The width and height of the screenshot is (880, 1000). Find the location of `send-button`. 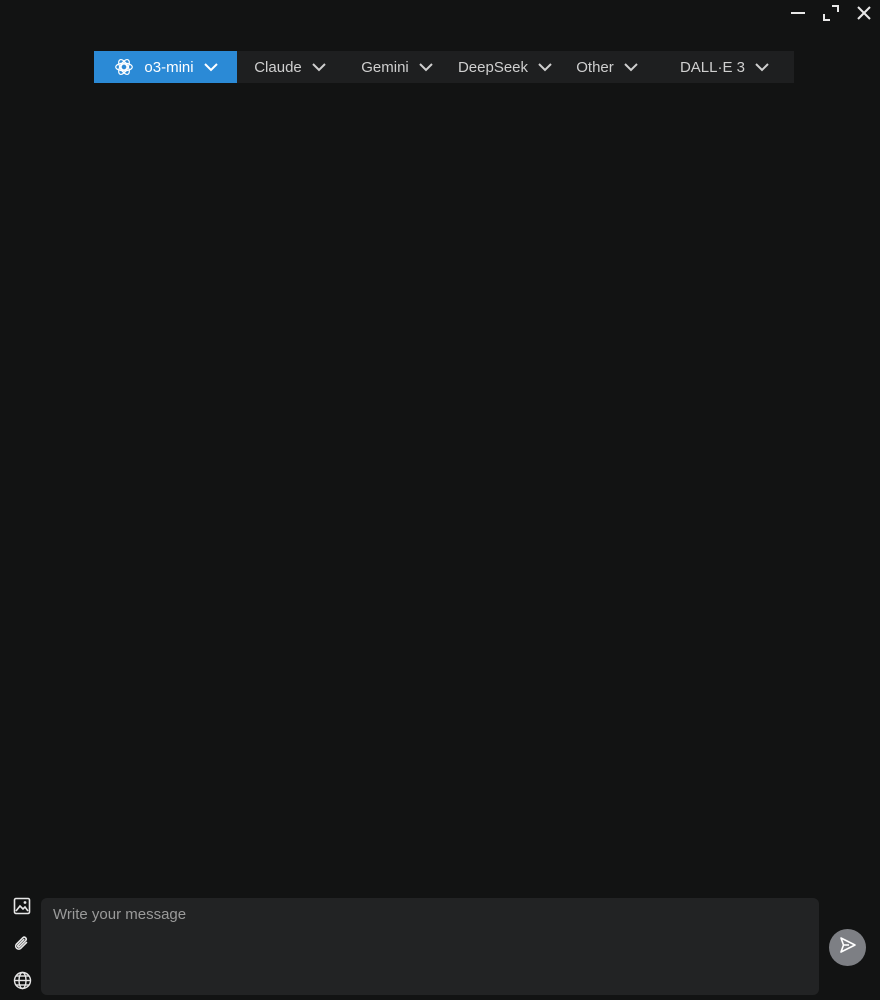

send-button is located at coordinates (847, 947).